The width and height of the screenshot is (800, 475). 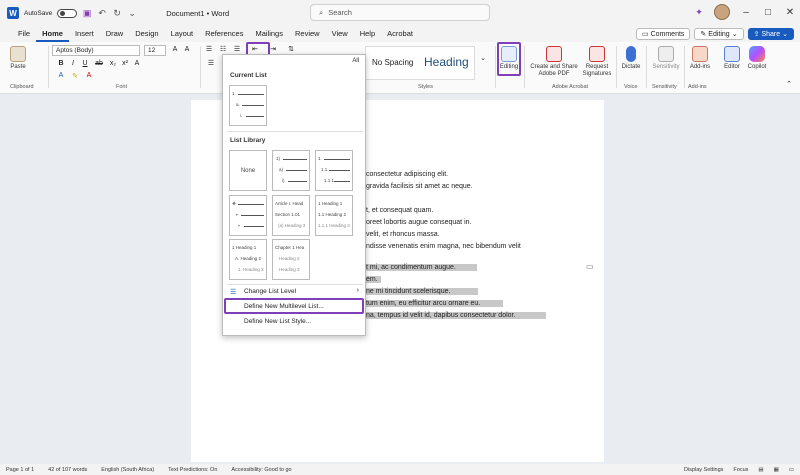 What do you see at coordinates (291, 259) in the screenshot?
I see `list-style-chapter: Chapter 1 Hea Heading 2 Heading 3` at bounding box center [291, 259].